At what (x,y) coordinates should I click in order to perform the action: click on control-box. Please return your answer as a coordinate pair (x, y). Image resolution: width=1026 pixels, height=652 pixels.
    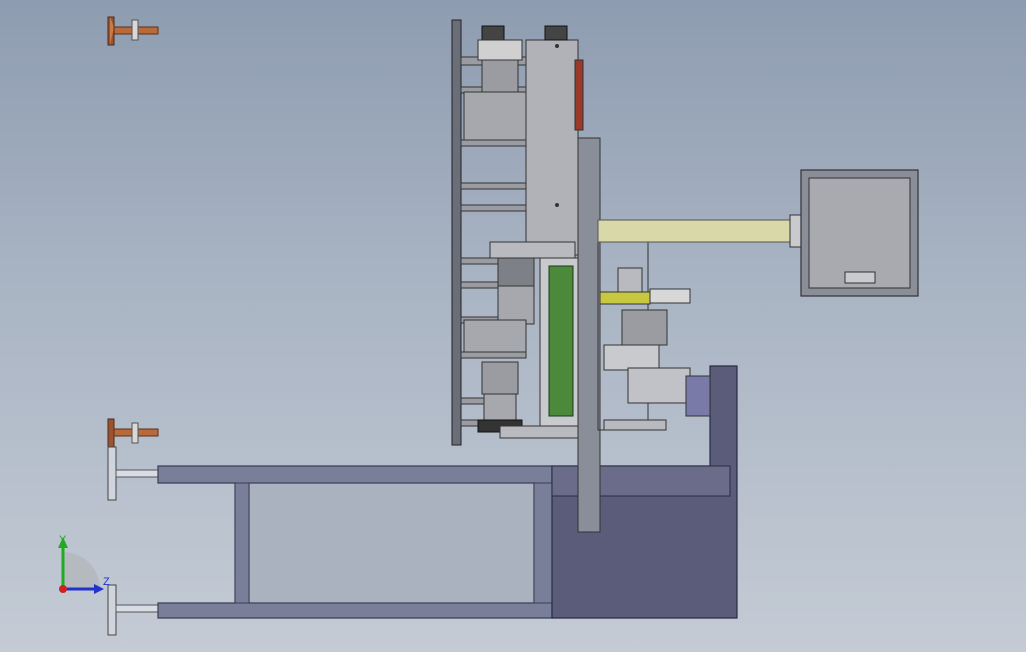
    Looking at the image, I should click on (859, 233).